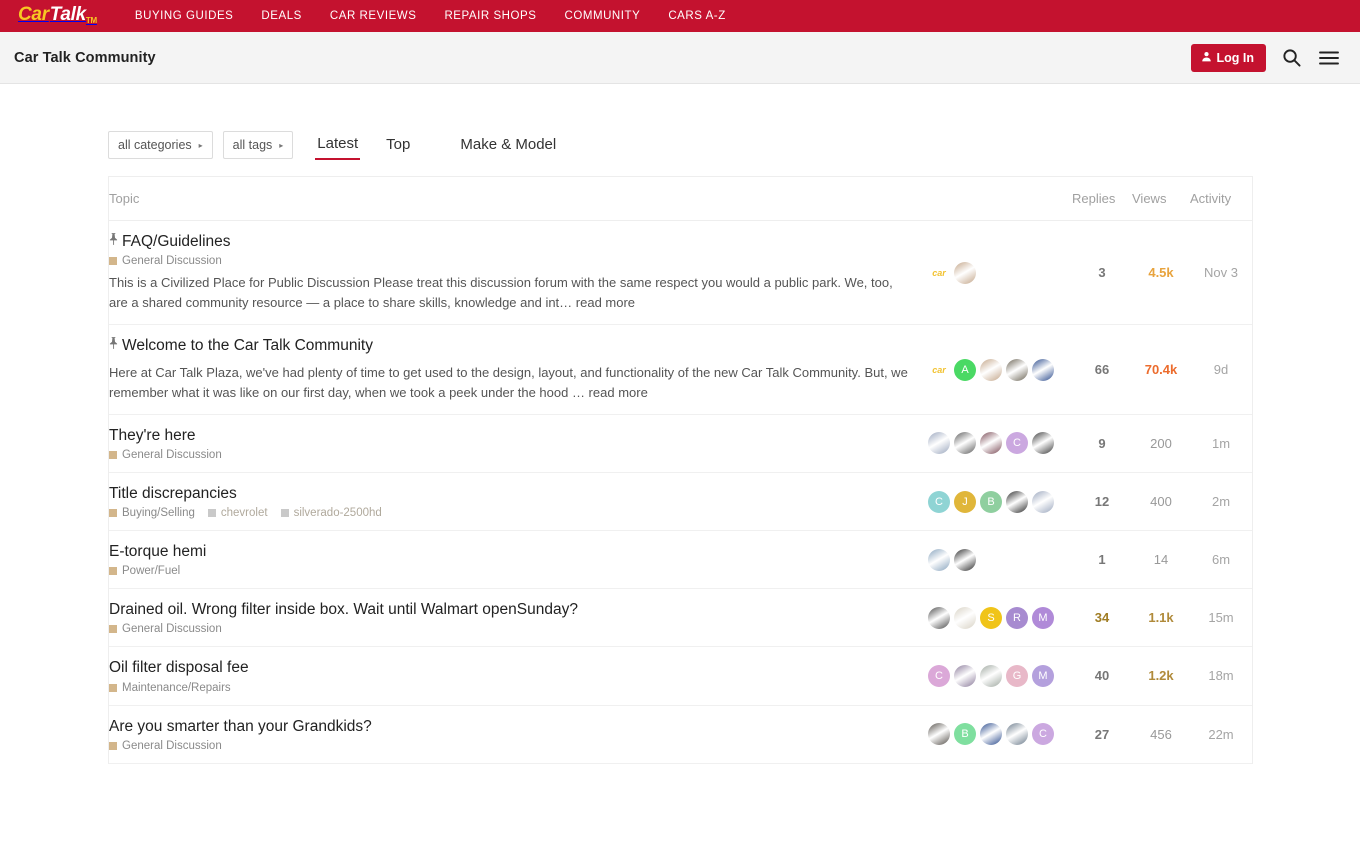 The height and width of the screenshot is (859, 1360). I want to click on nav-link-community: COMMUNITY, so click(602, 16).